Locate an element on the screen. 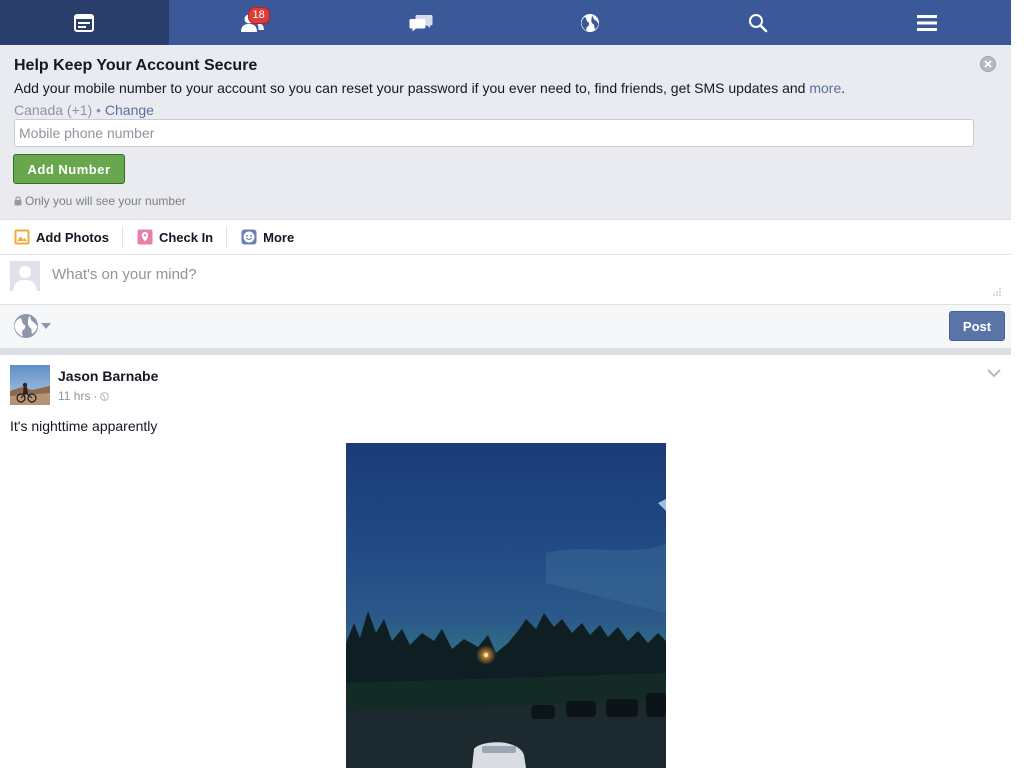 This screenshot has height=768, width=1024. resize-grip-icon is located at coordinates (996, 293).